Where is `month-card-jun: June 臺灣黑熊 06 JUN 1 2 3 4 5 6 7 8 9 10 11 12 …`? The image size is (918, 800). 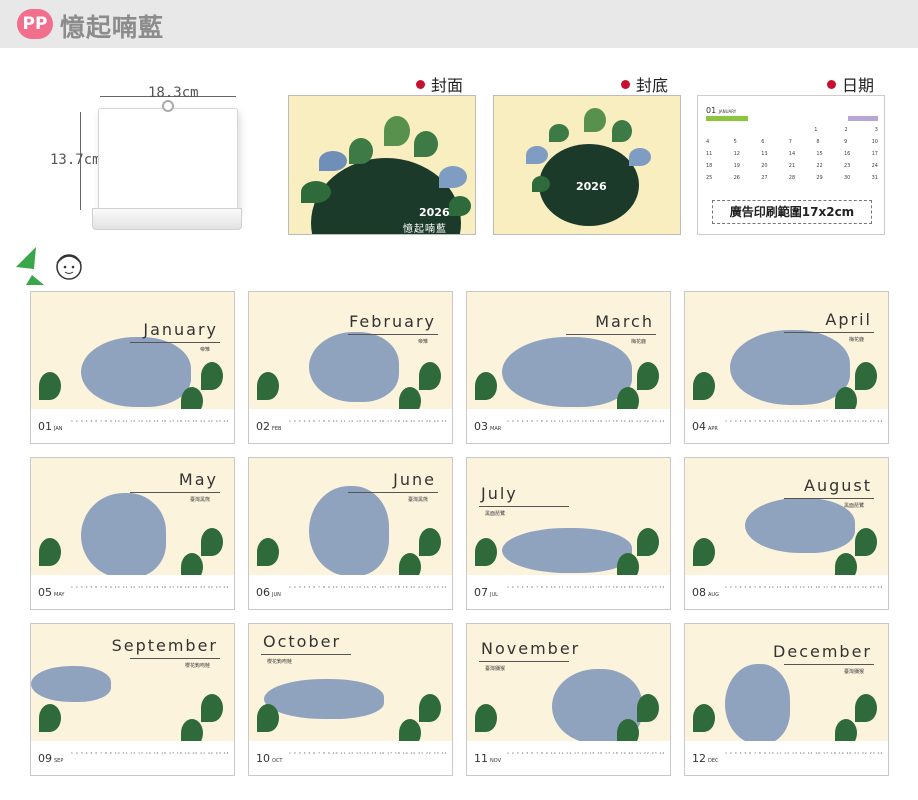
month-card-jun: June 臺灣黑熊 06 JUN 1 2 3 4 5 6 7 8 9 10 11 12 … is located at coordinates (350, 533).